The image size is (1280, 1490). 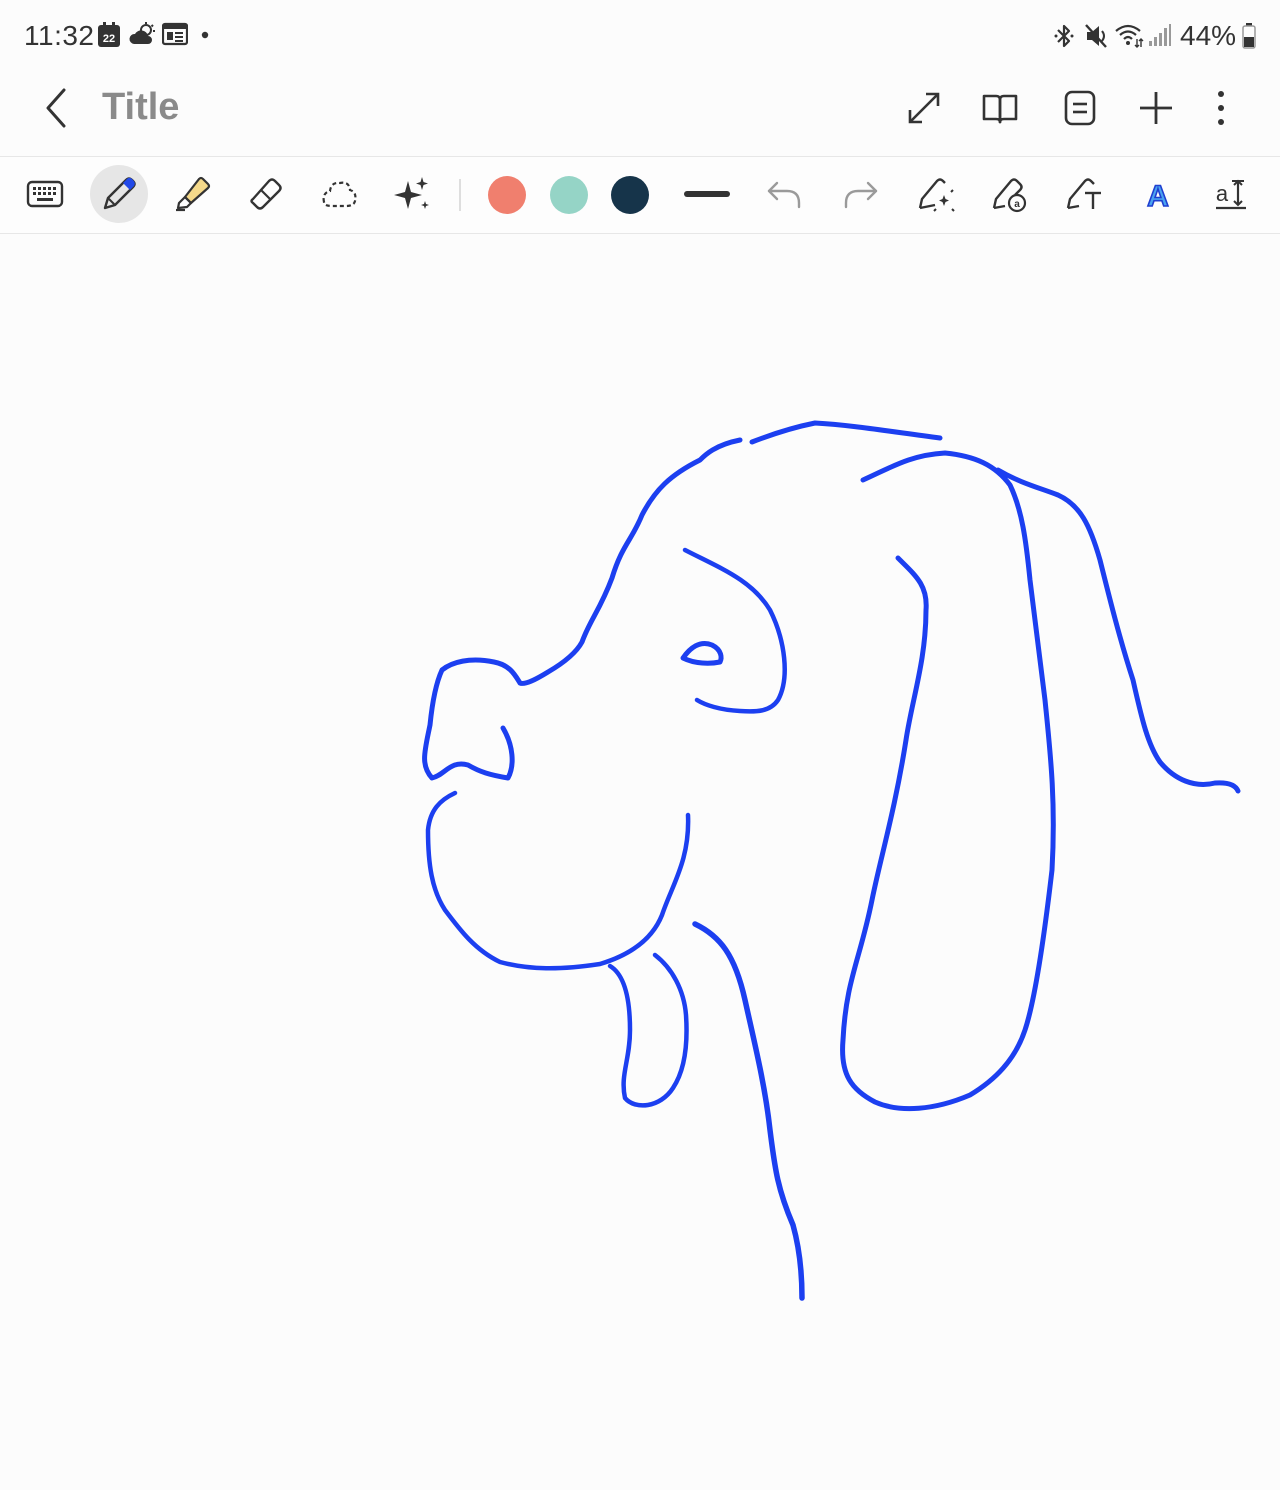 I want to click on redo-arrow-icon, so click(x=861, y=195).